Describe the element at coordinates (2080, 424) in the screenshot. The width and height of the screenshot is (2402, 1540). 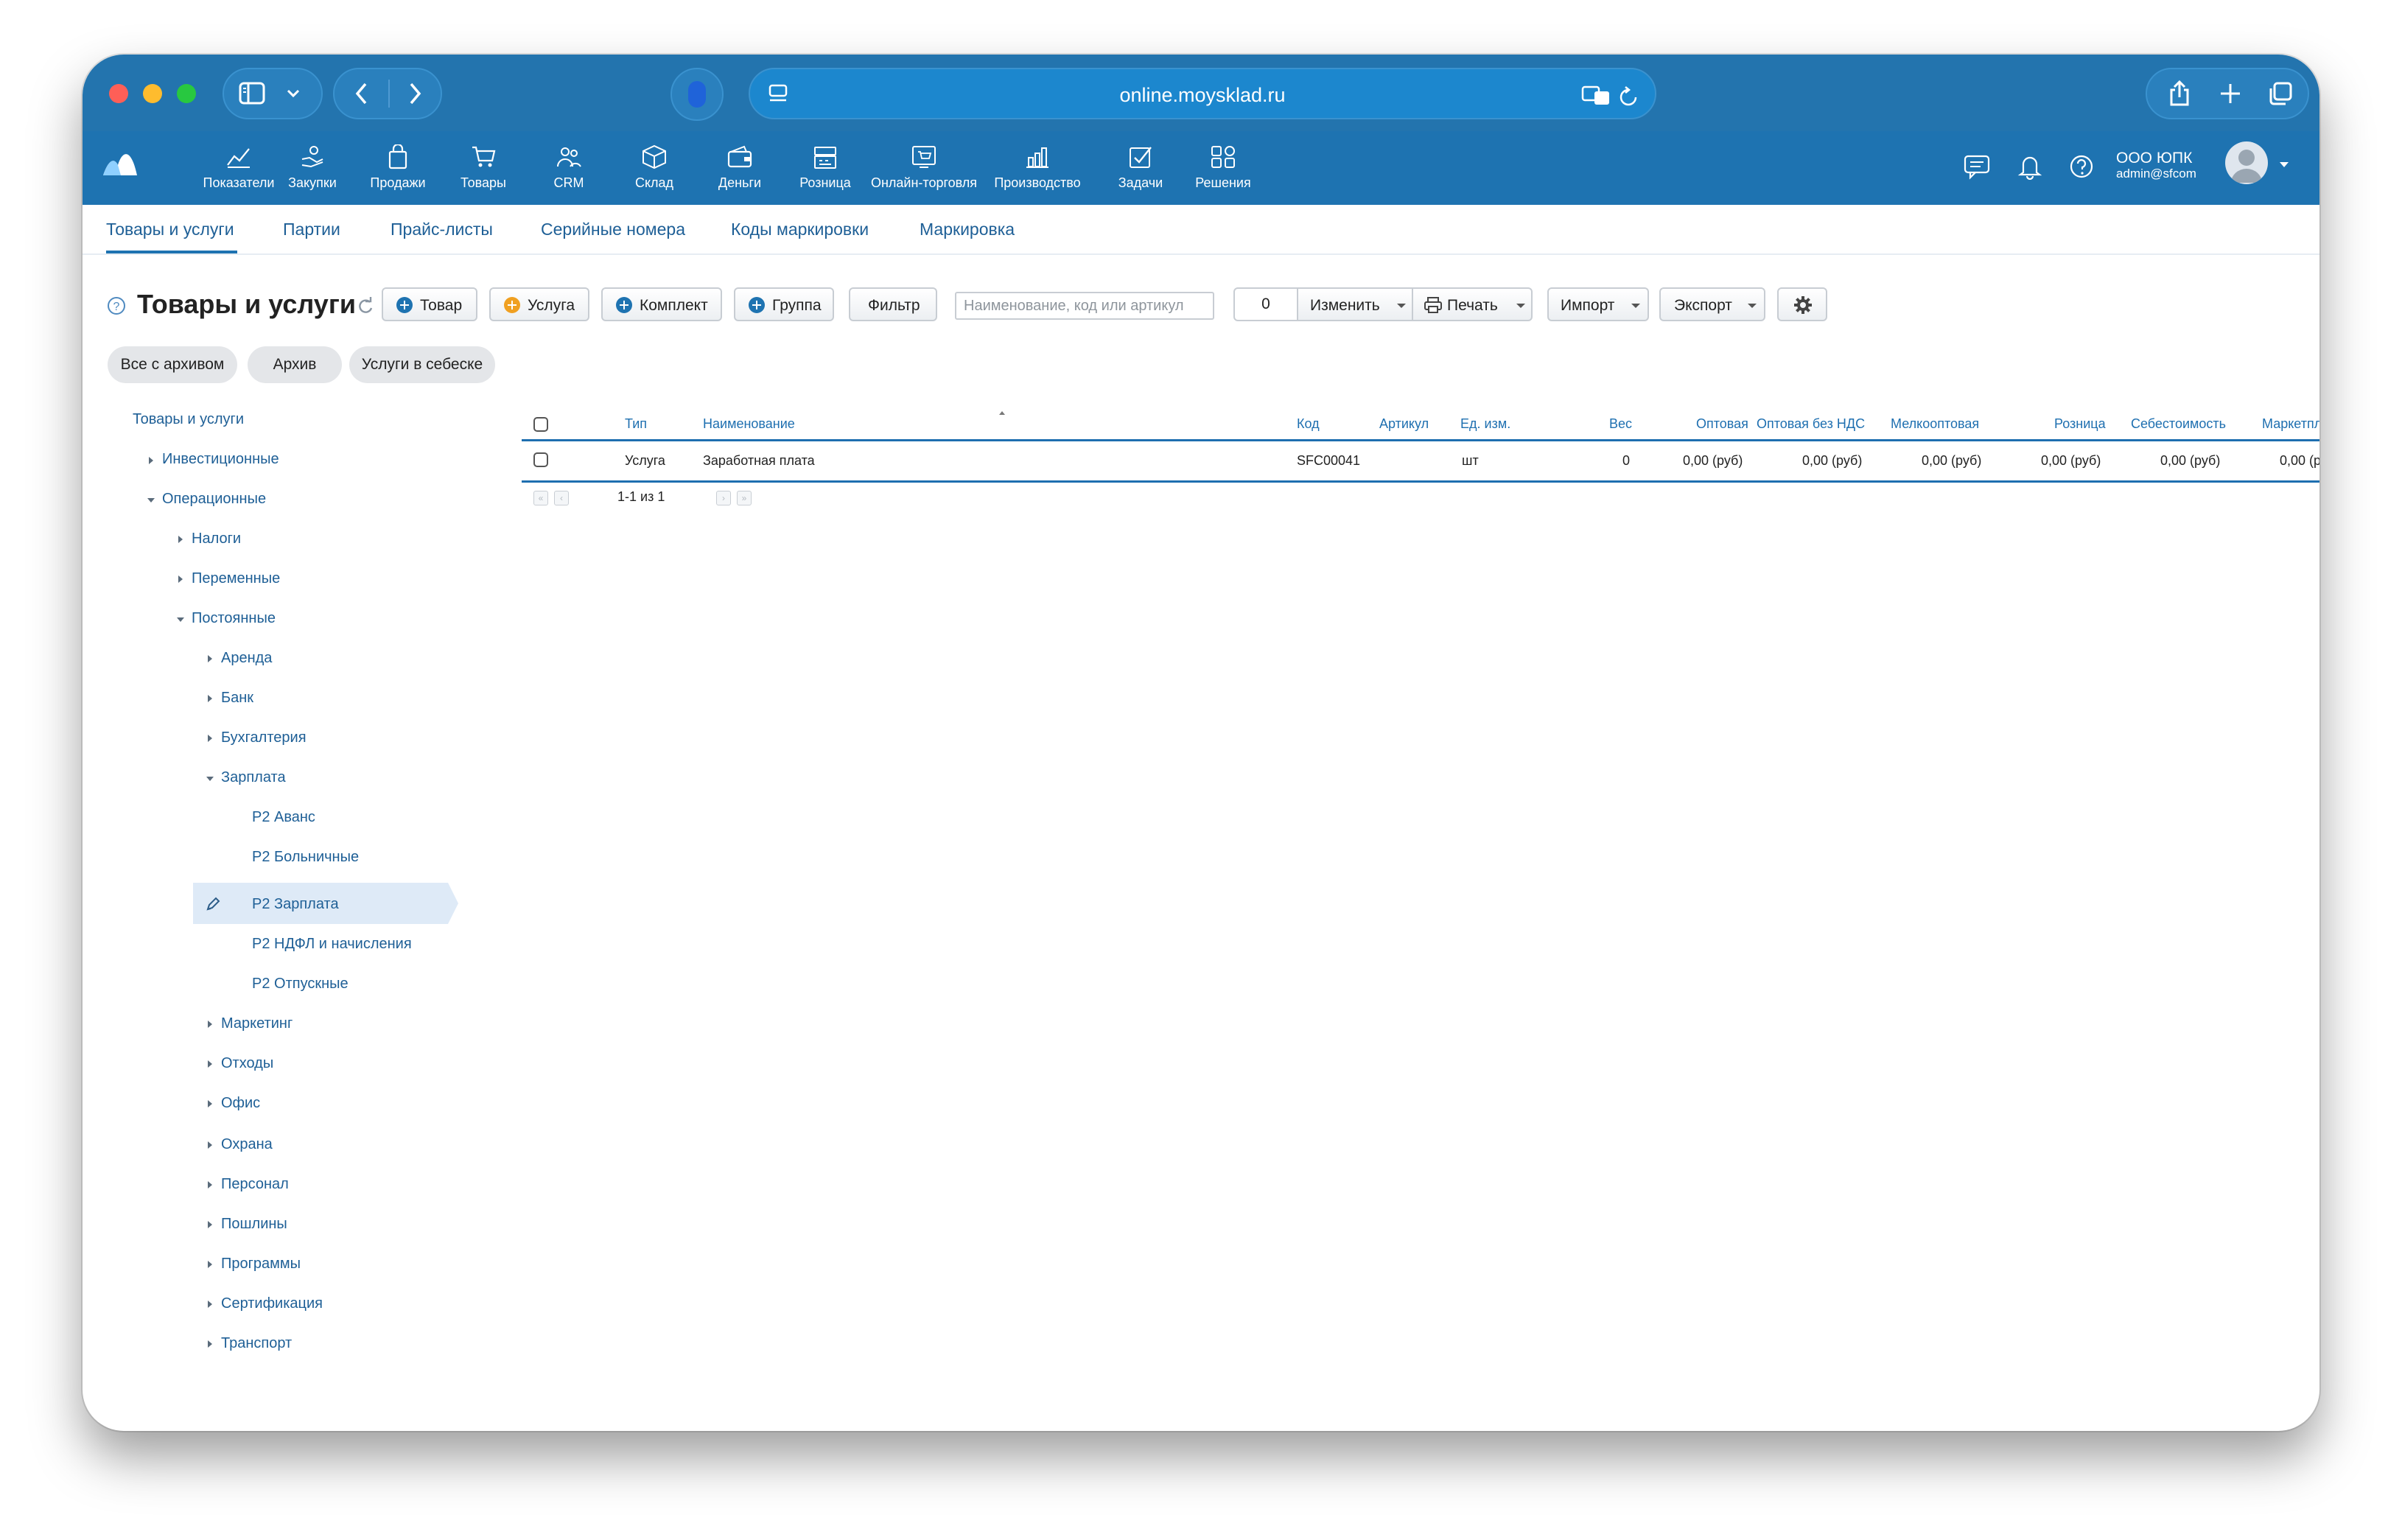
I see `column-retail: Розница` at that location.